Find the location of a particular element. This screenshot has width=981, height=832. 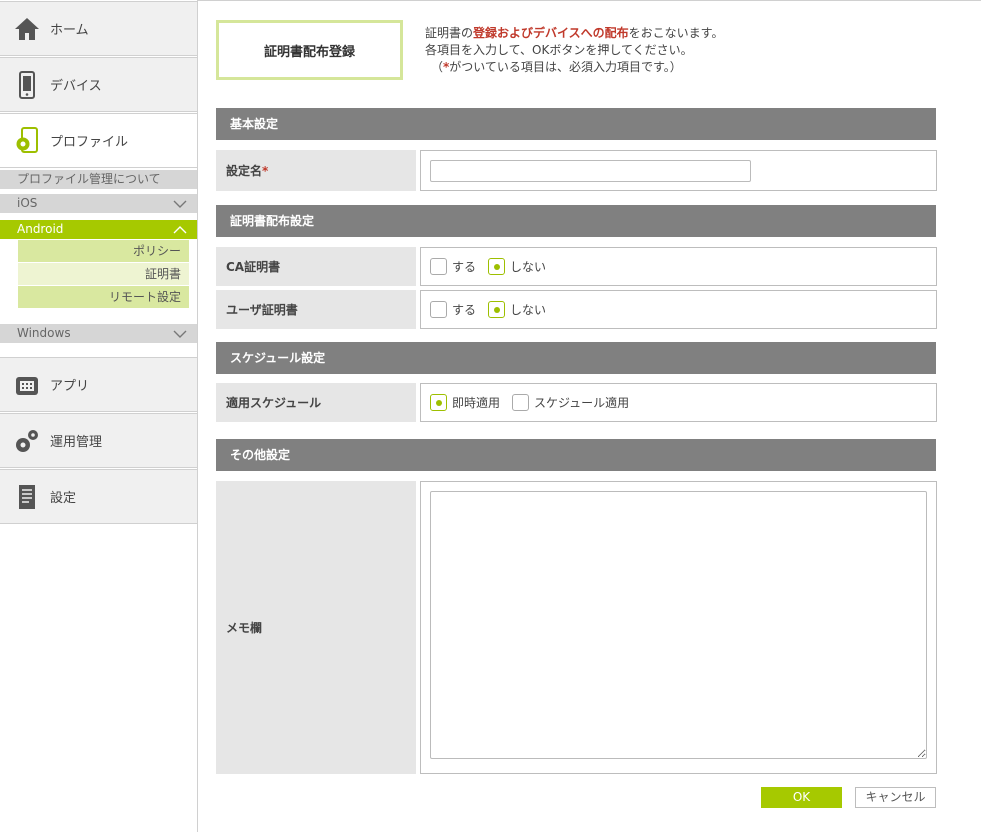

sidebar-android-remote-settings: リモート設定 is located at coordinates (103, 297).